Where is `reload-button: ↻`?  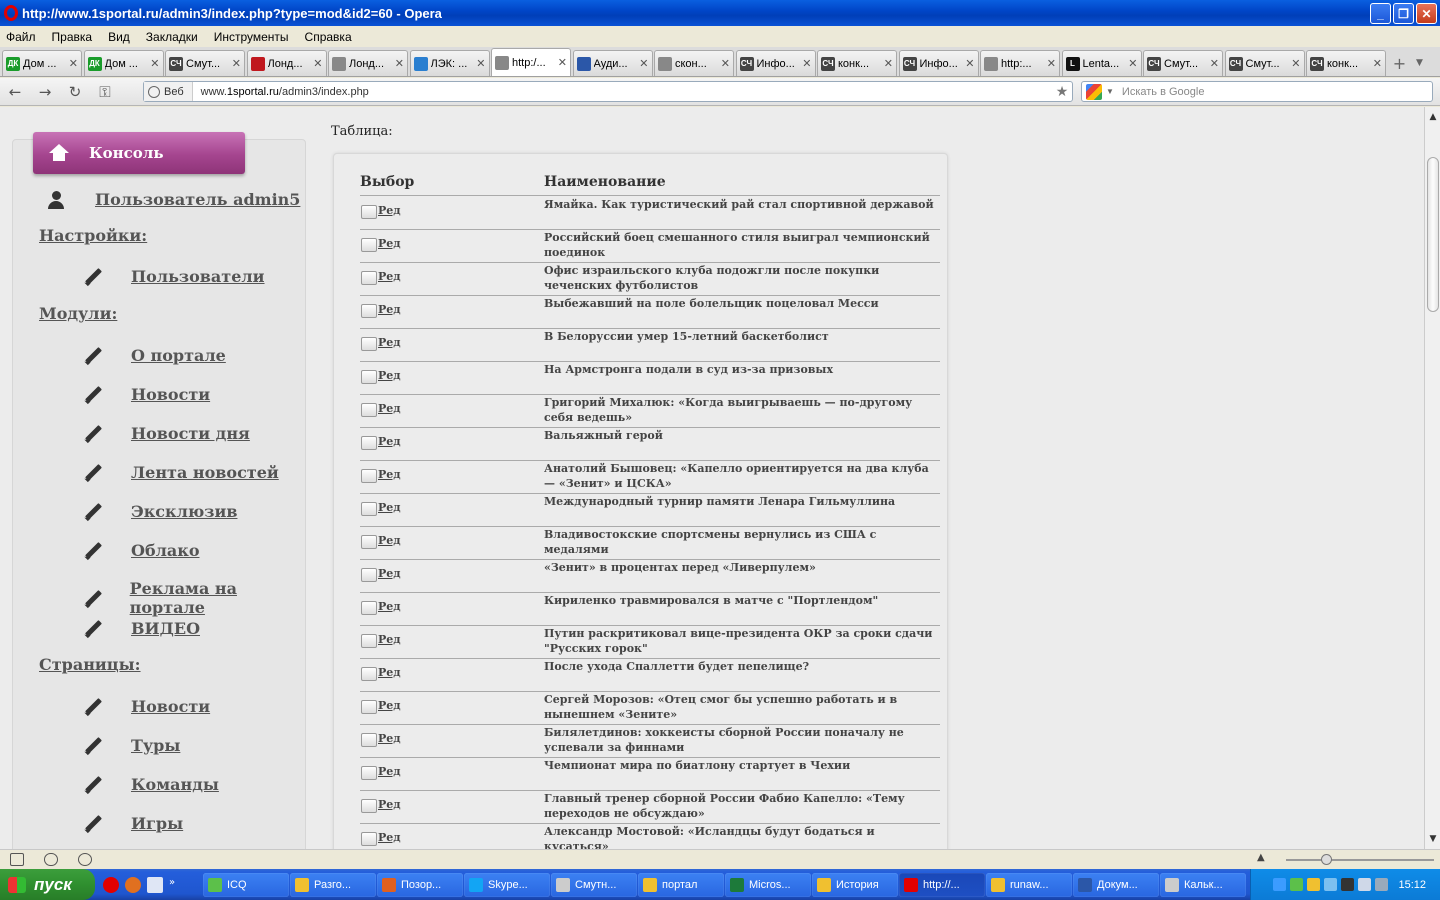 reload-button: ↻ is located at coordinates (75, 92).